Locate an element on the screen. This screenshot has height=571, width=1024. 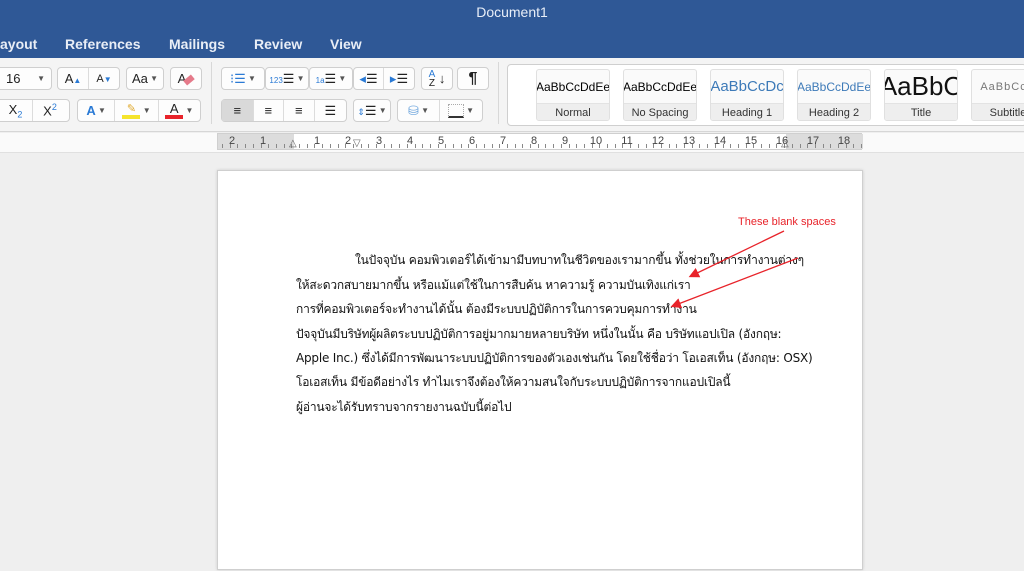
line-spacing-icon: ⇕☰ is located at coordinates (367, 110).